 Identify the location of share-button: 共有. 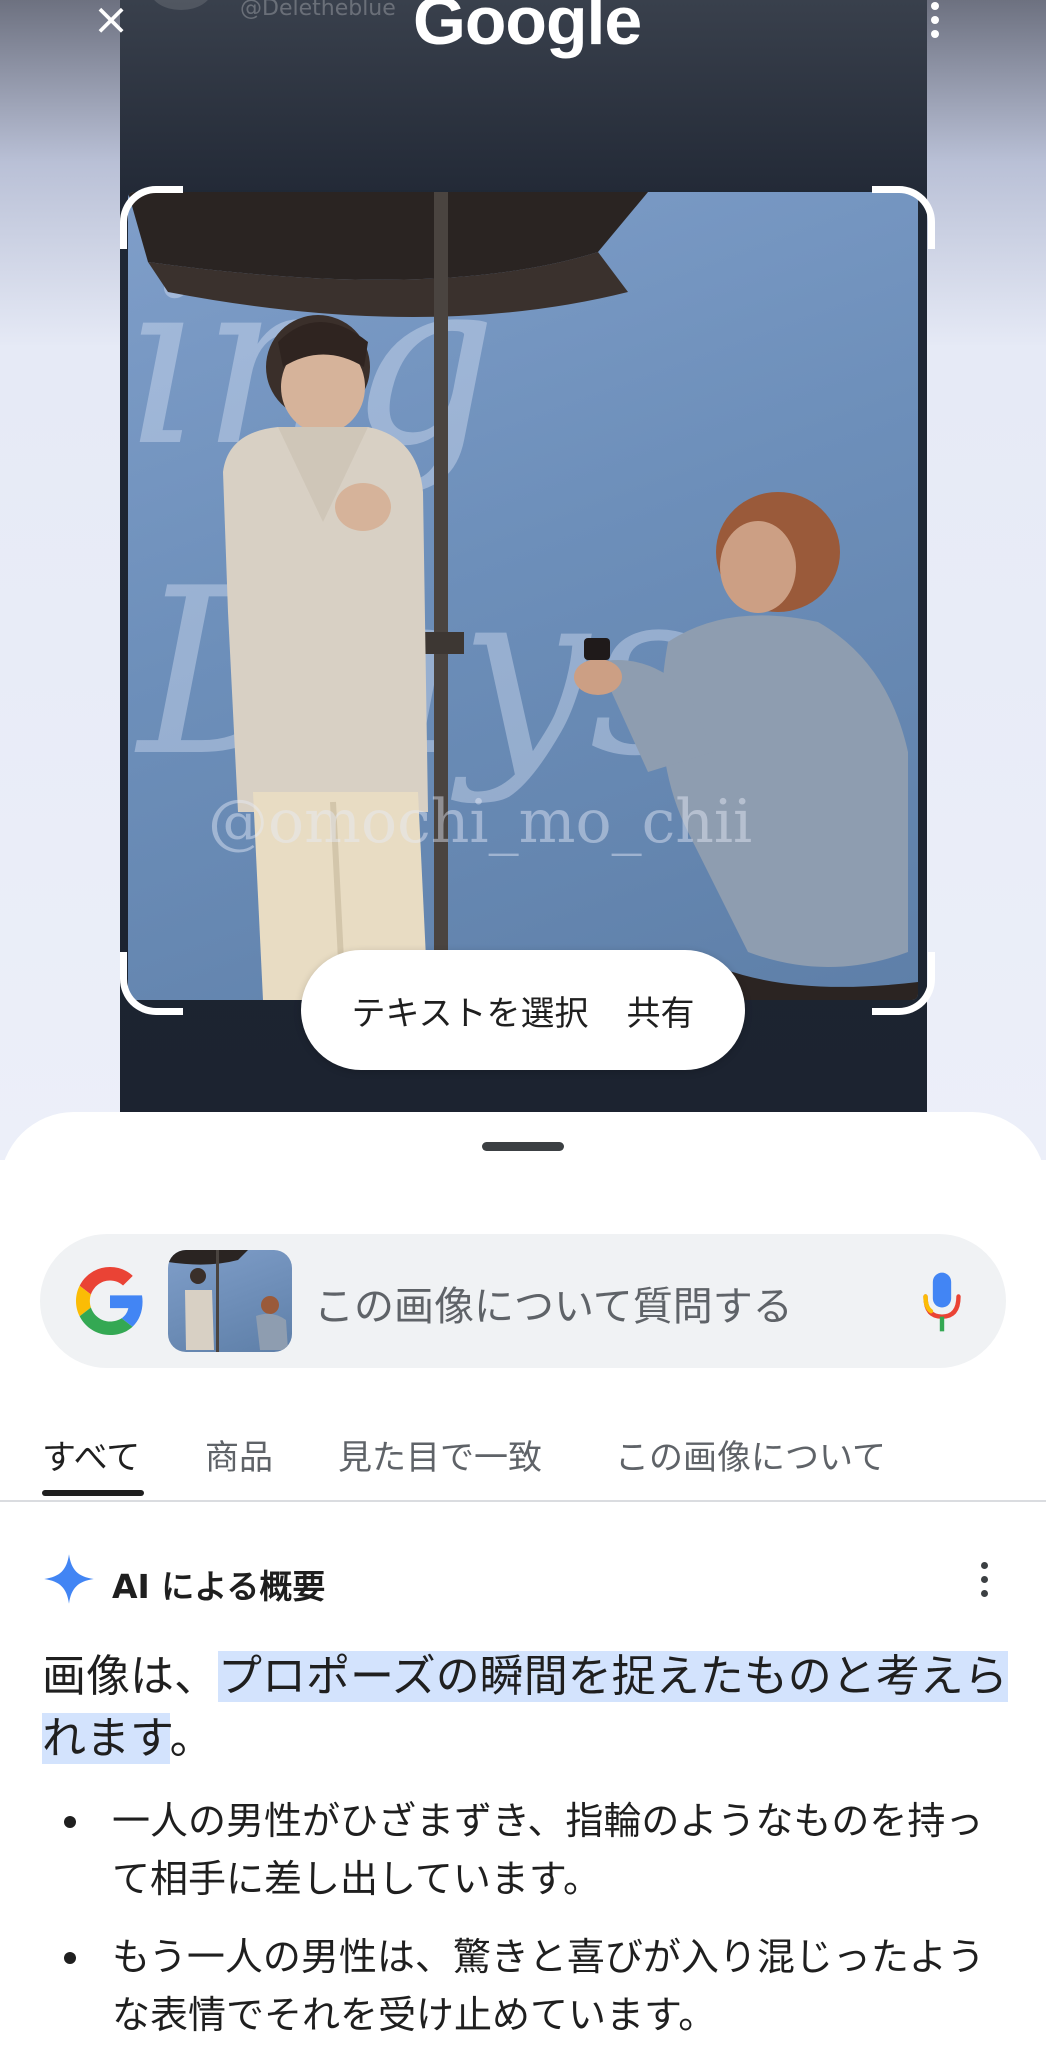
(660, 1010).